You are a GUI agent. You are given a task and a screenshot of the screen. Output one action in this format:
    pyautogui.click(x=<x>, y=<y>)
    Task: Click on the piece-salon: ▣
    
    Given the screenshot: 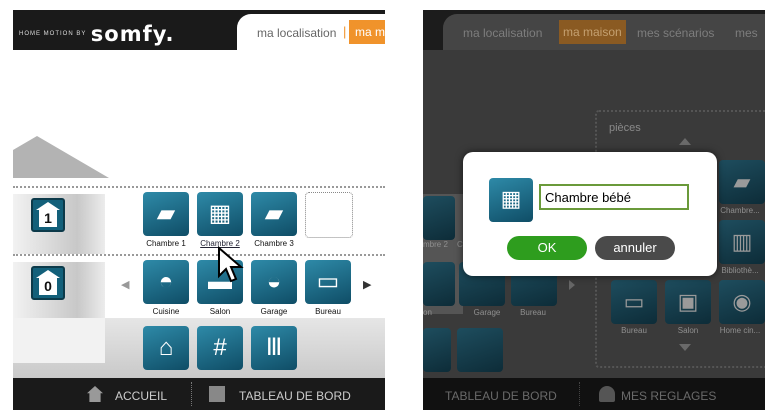 What is the action you would take?
    pyautogui.click(x=688, y=302)
    